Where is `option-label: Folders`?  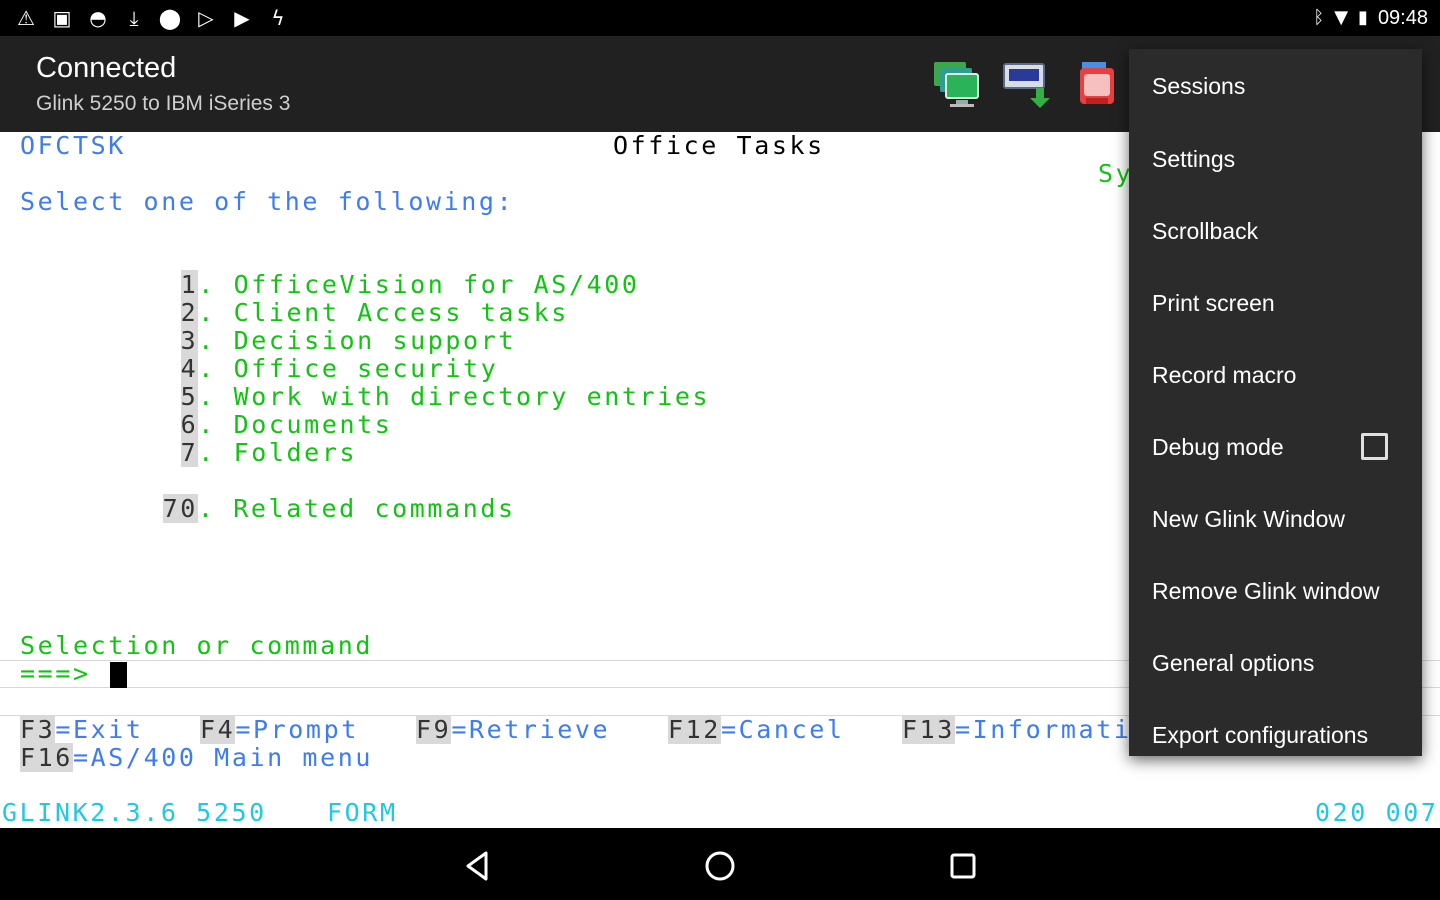
option-label: Folders is located at coordinates (295, 452).